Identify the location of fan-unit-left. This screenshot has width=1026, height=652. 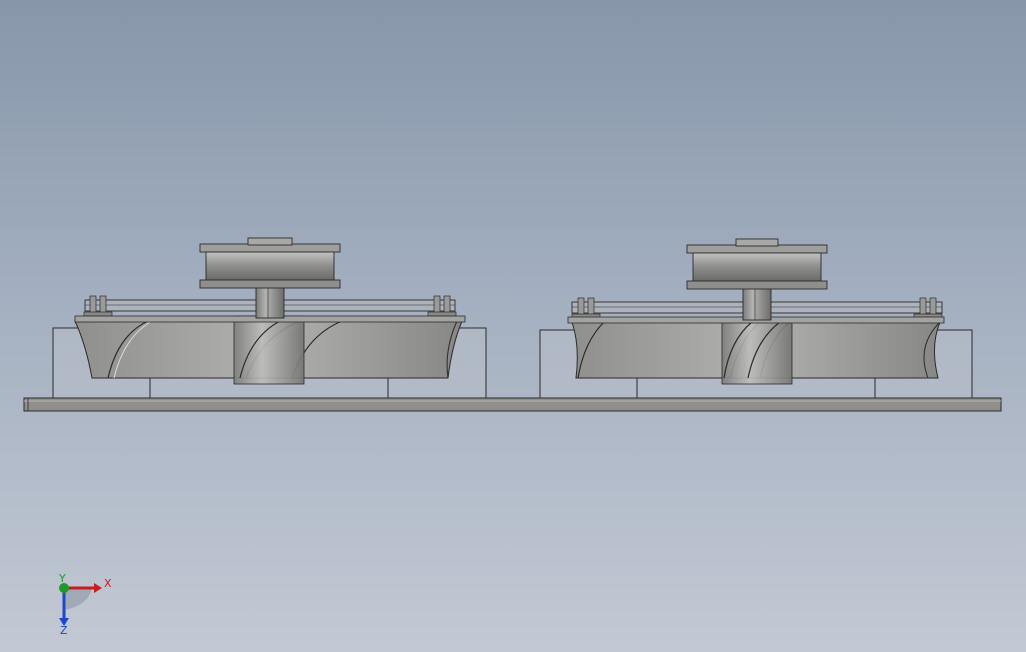
(269, 318).